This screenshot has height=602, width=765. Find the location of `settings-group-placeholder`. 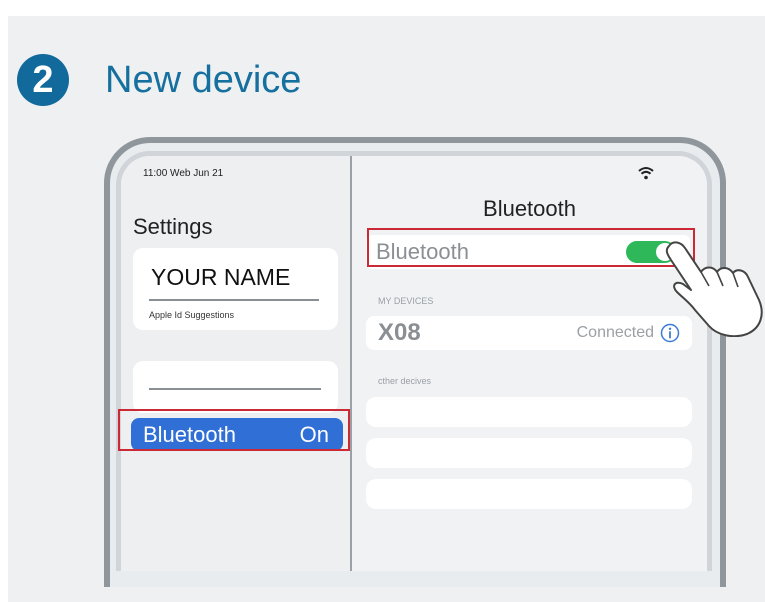

settings-group-placeholder is located at coordinates (235, 387).